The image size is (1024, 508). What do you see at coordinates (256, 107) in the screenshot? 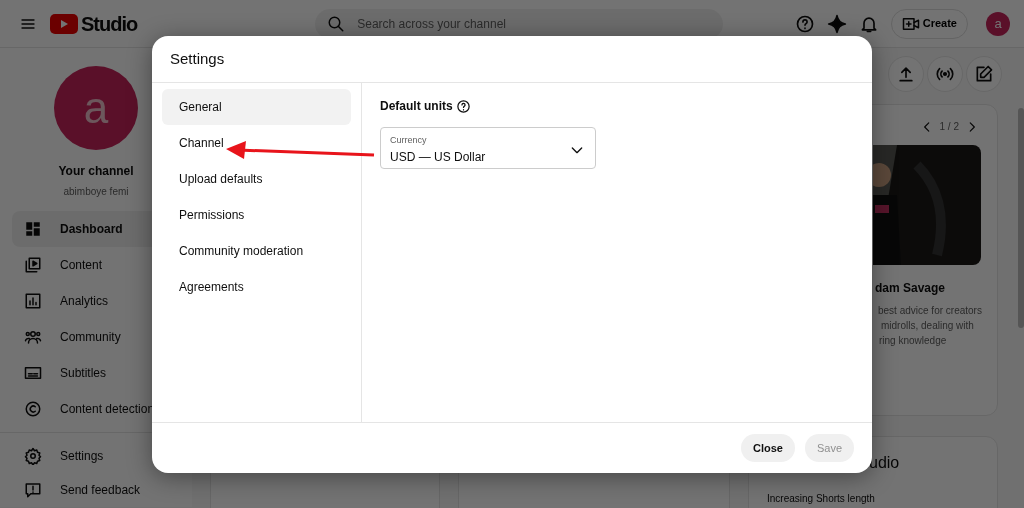
I see `settings-tab: General` at bounding box center [256, 107].